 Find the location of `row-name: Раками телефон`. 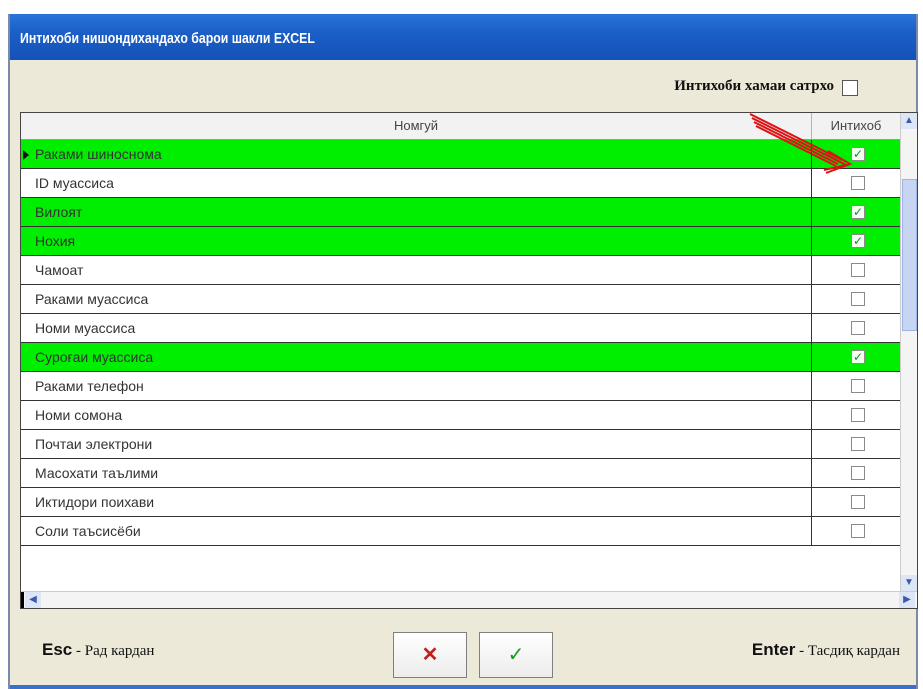

row-name: Раками телефон is located at coordinates (89, 386).